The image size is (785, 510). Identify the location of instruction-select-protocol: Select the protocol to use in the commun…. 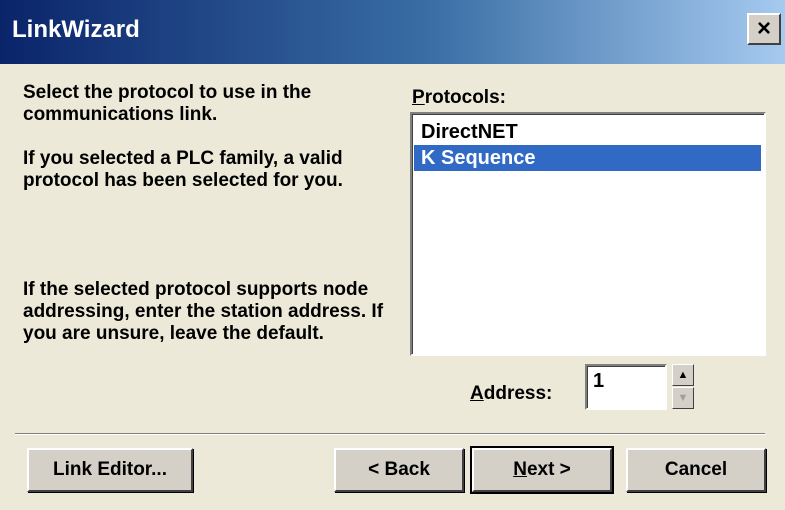
(167, 103).